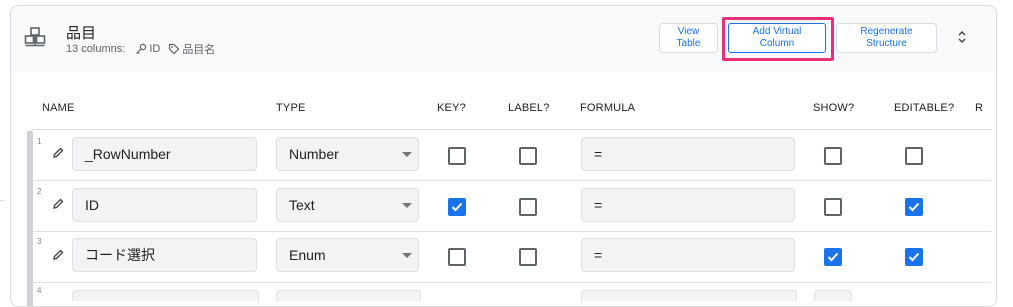  I want to click on column-name-field: ID, so click(164, 205).